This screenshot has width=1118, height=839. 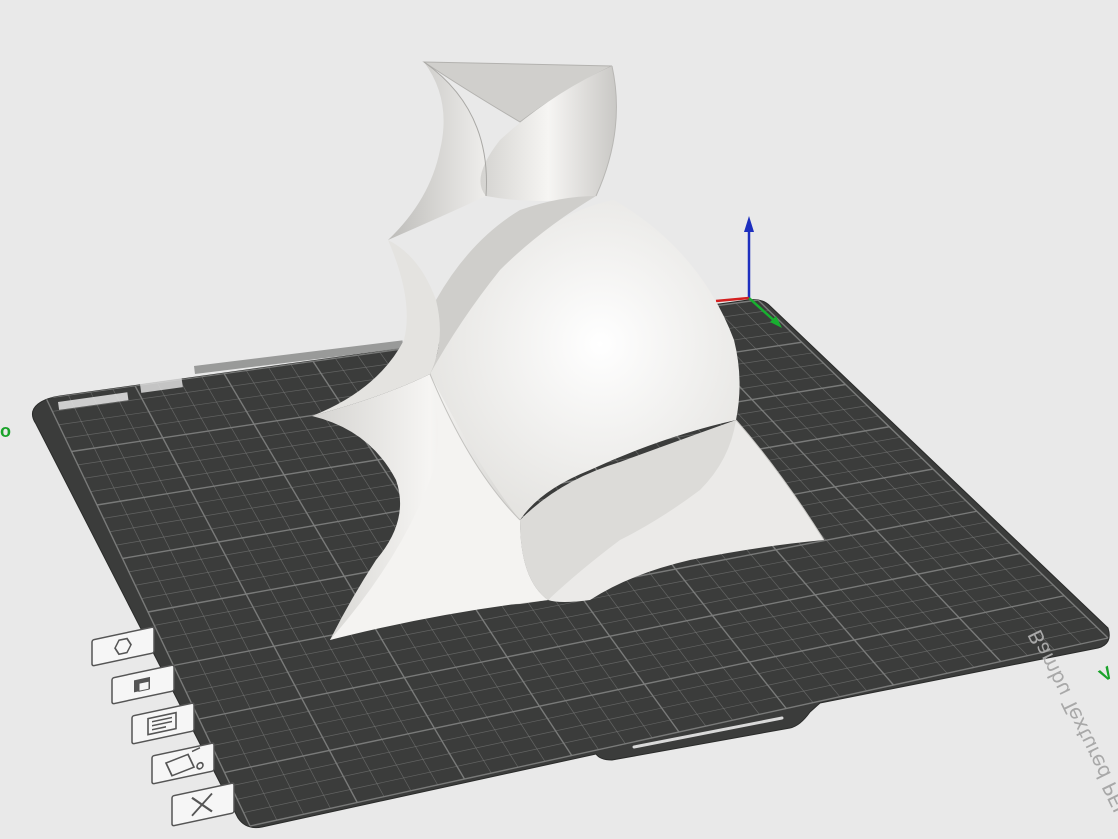 I want to click on close-button, so click(x=203, y=804).